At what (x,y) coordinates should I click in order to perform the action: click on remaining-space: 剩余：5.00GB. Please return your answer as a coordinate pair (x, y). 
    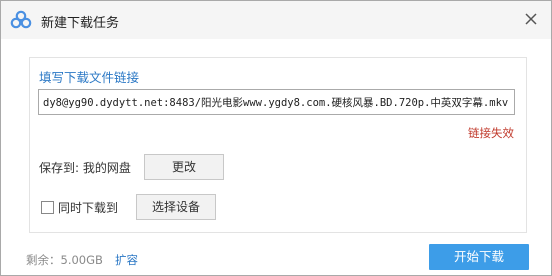
    Looking at the image, I should click on (64, 260).